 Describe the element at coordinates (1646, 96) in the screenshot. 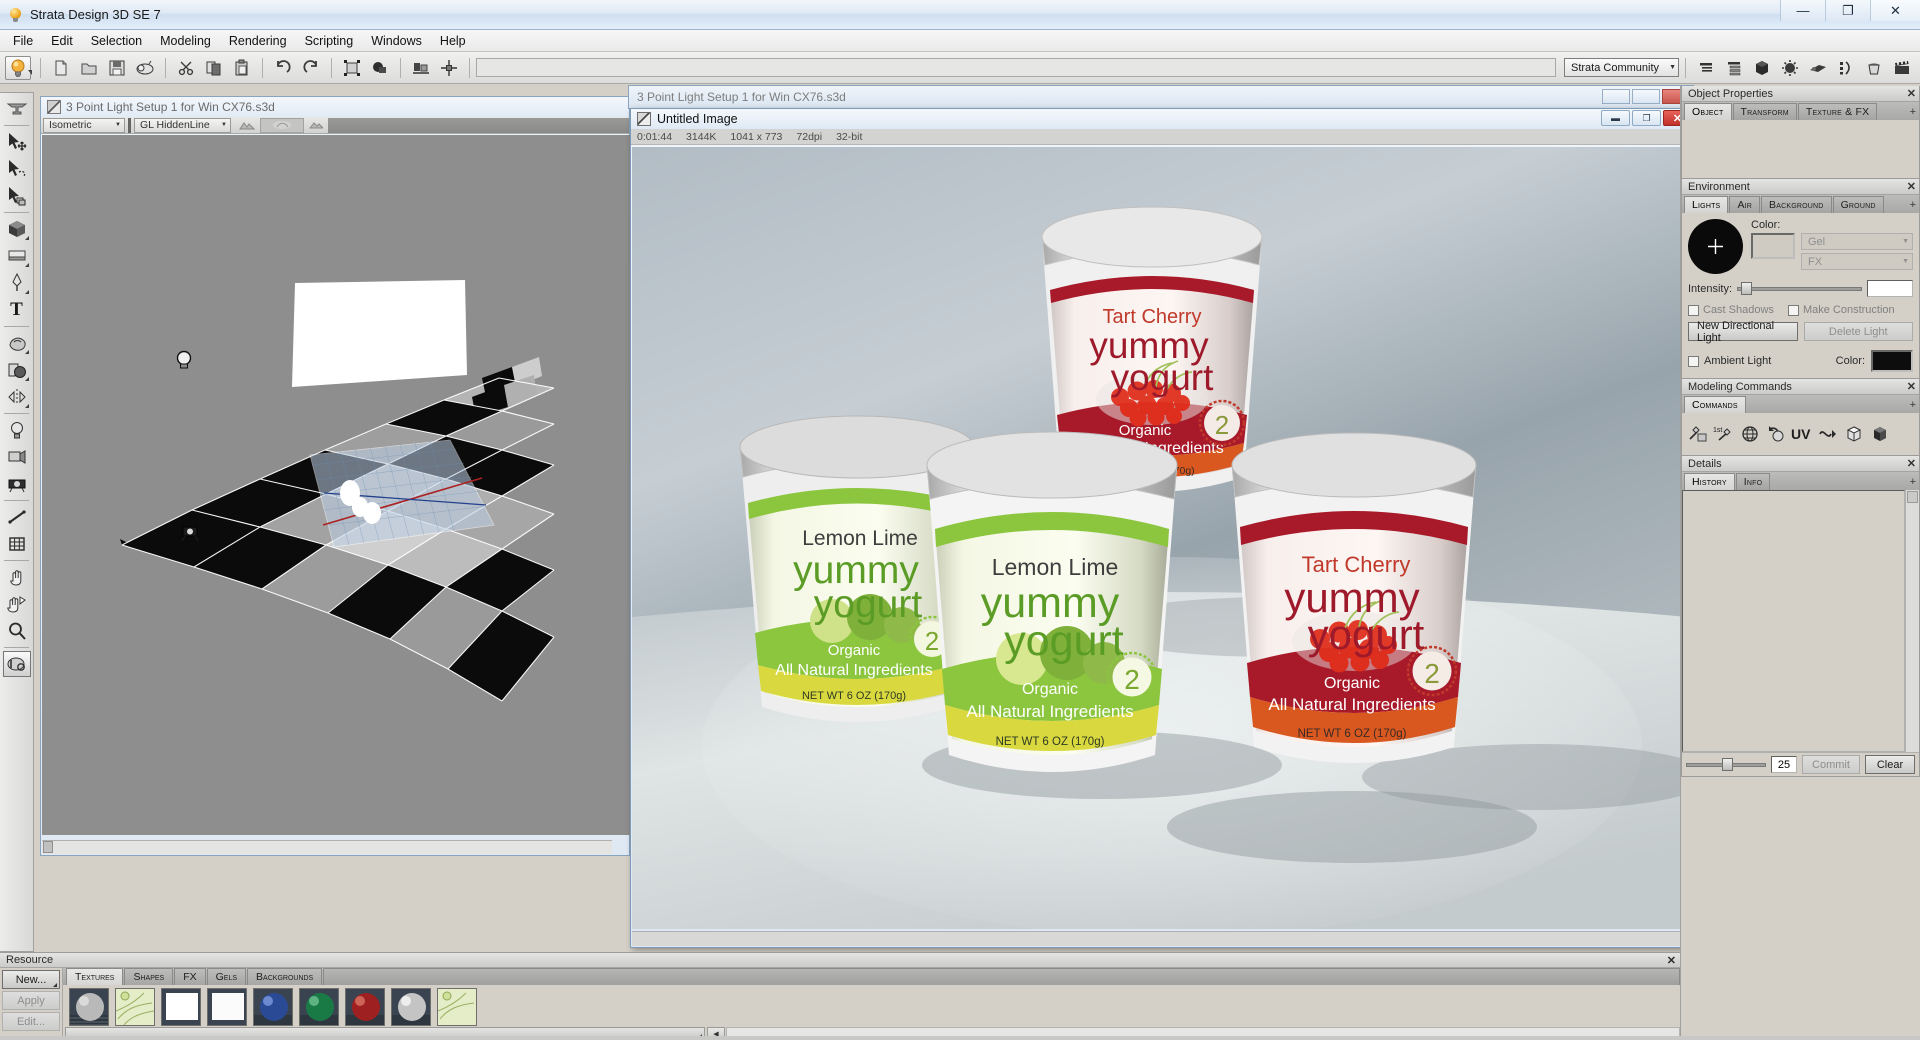

I see `bg-maximize-button` at that location.